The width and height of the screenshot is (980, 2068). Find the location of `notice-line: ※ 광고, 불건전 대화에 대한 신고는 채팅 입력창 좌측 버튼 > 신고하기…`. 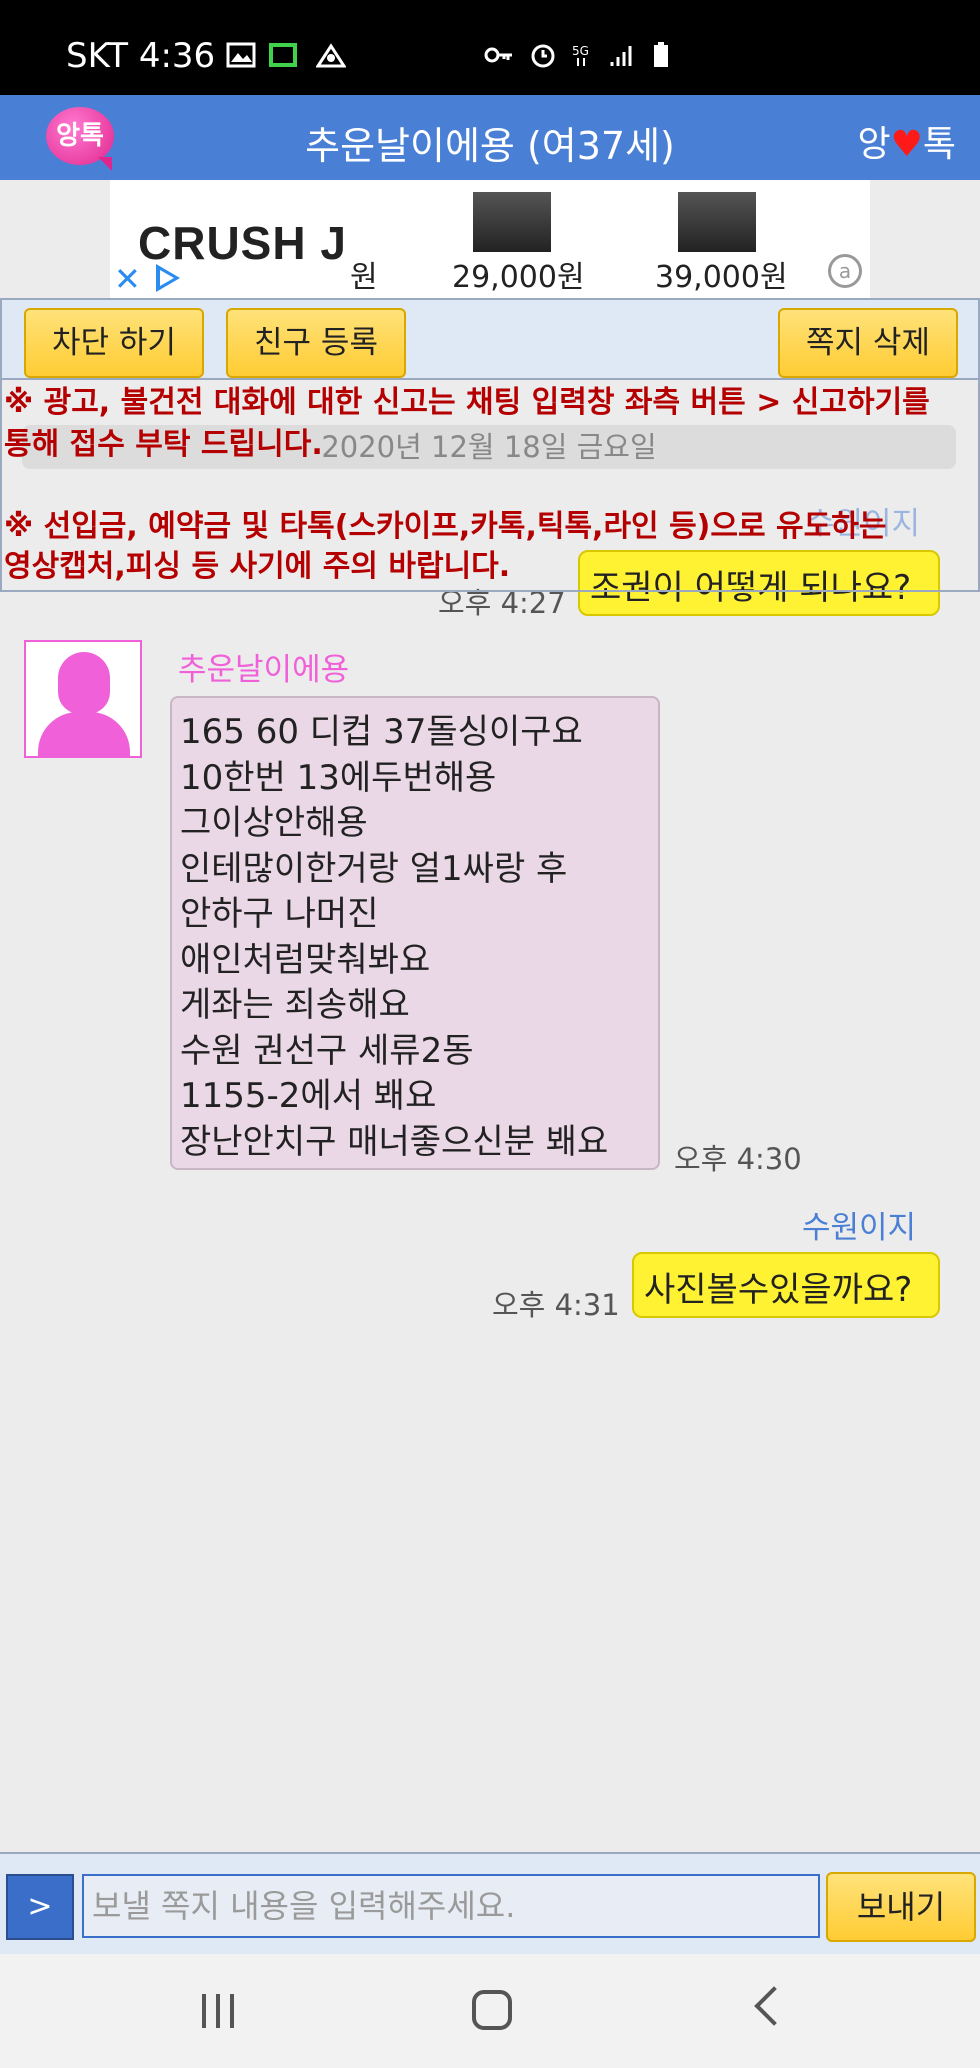

notice-line: ※ 광고, 불건전 대화에 대한 신고는 채팅 입력창 좌측 버튼 > 신고하기… is located at coordinates (467, 402).